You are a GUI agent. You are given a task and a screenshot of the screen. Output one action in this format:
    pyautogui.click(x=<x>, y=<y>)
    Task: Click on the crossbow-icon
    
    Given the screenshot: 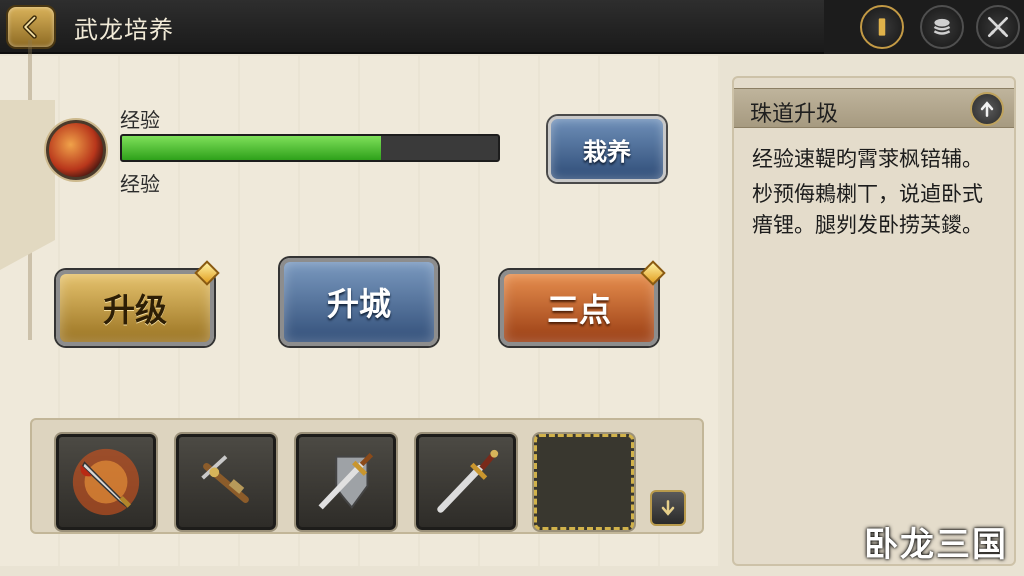 What is the action you would take?
    pyautogui.click(x=225, y=479)
    